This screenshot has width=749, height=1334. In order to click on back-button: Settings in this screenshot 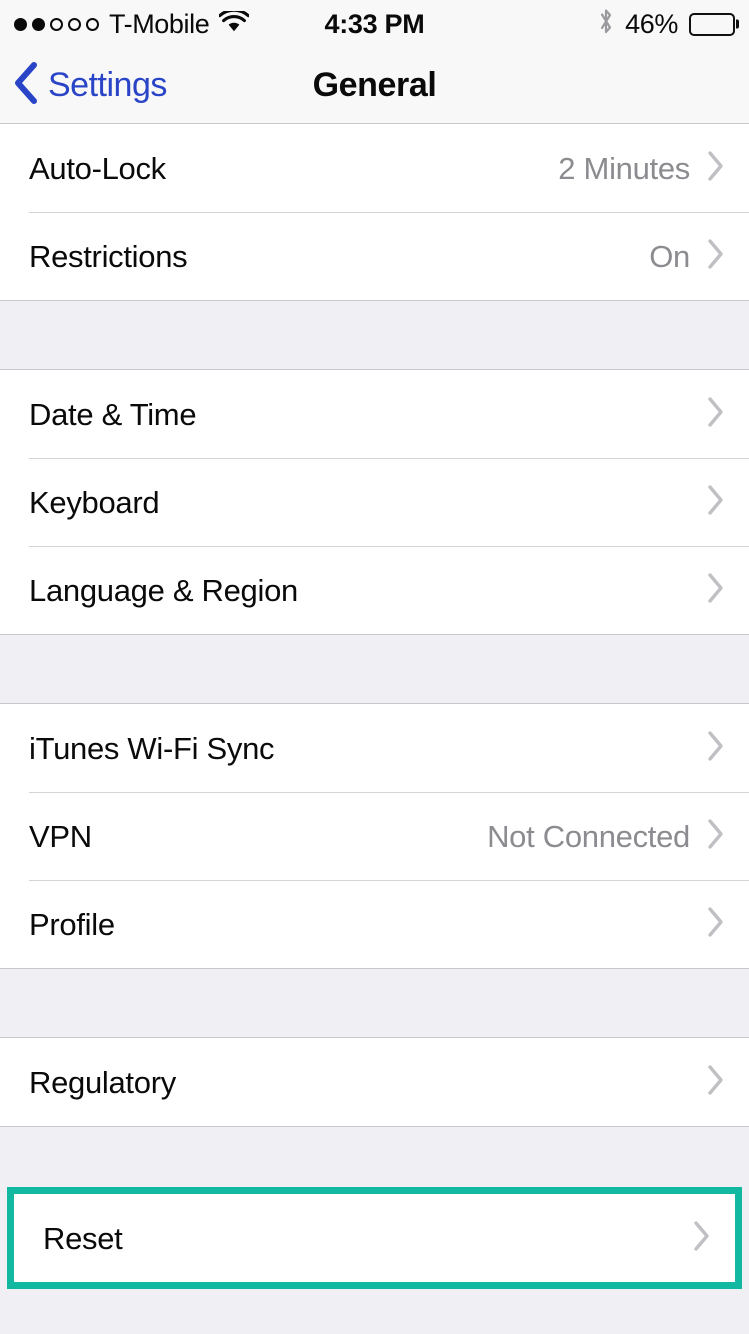, I will do `click(83, 85)`.